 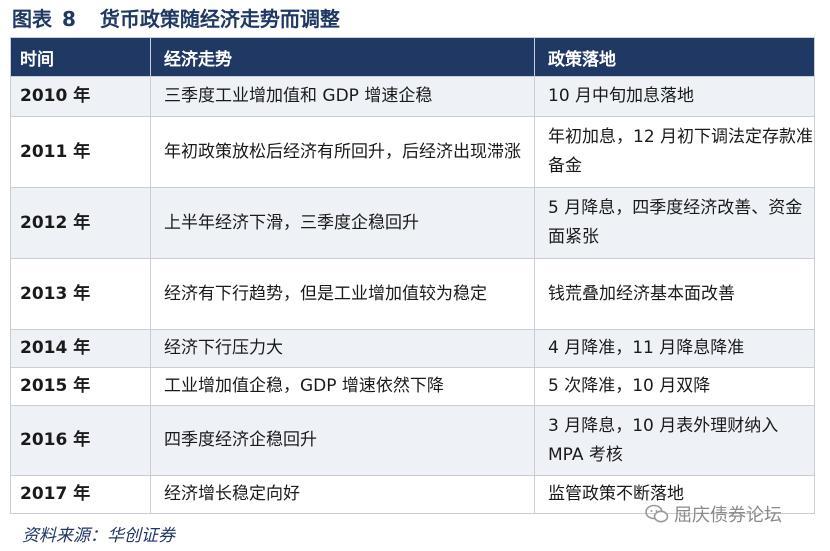 What do you see at coordinates (657, 513) in the screenshot?
I see `wechat-icon` at bounding box center [657, 513].